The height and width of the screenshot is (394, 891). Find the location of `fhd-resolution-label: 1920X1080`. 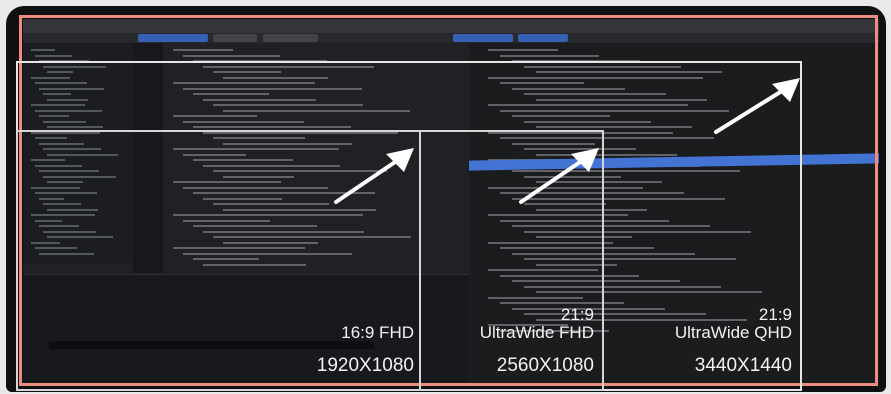

fhd-resolution-label: 1920X1080 is located at coordinates (365, 365).